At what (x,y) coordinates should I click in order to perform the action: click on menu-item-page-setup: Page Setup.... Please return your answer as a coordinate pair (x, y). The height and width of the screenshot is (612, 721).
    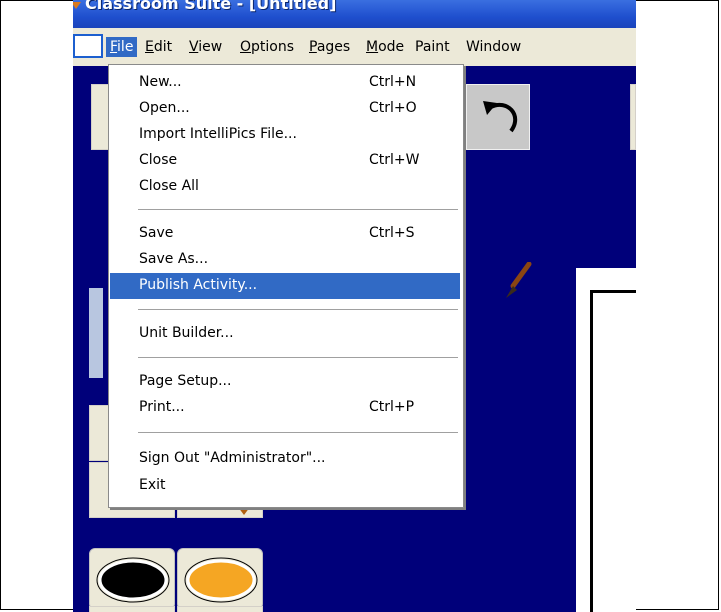
    Looking at the image, I should click on (285, 382).